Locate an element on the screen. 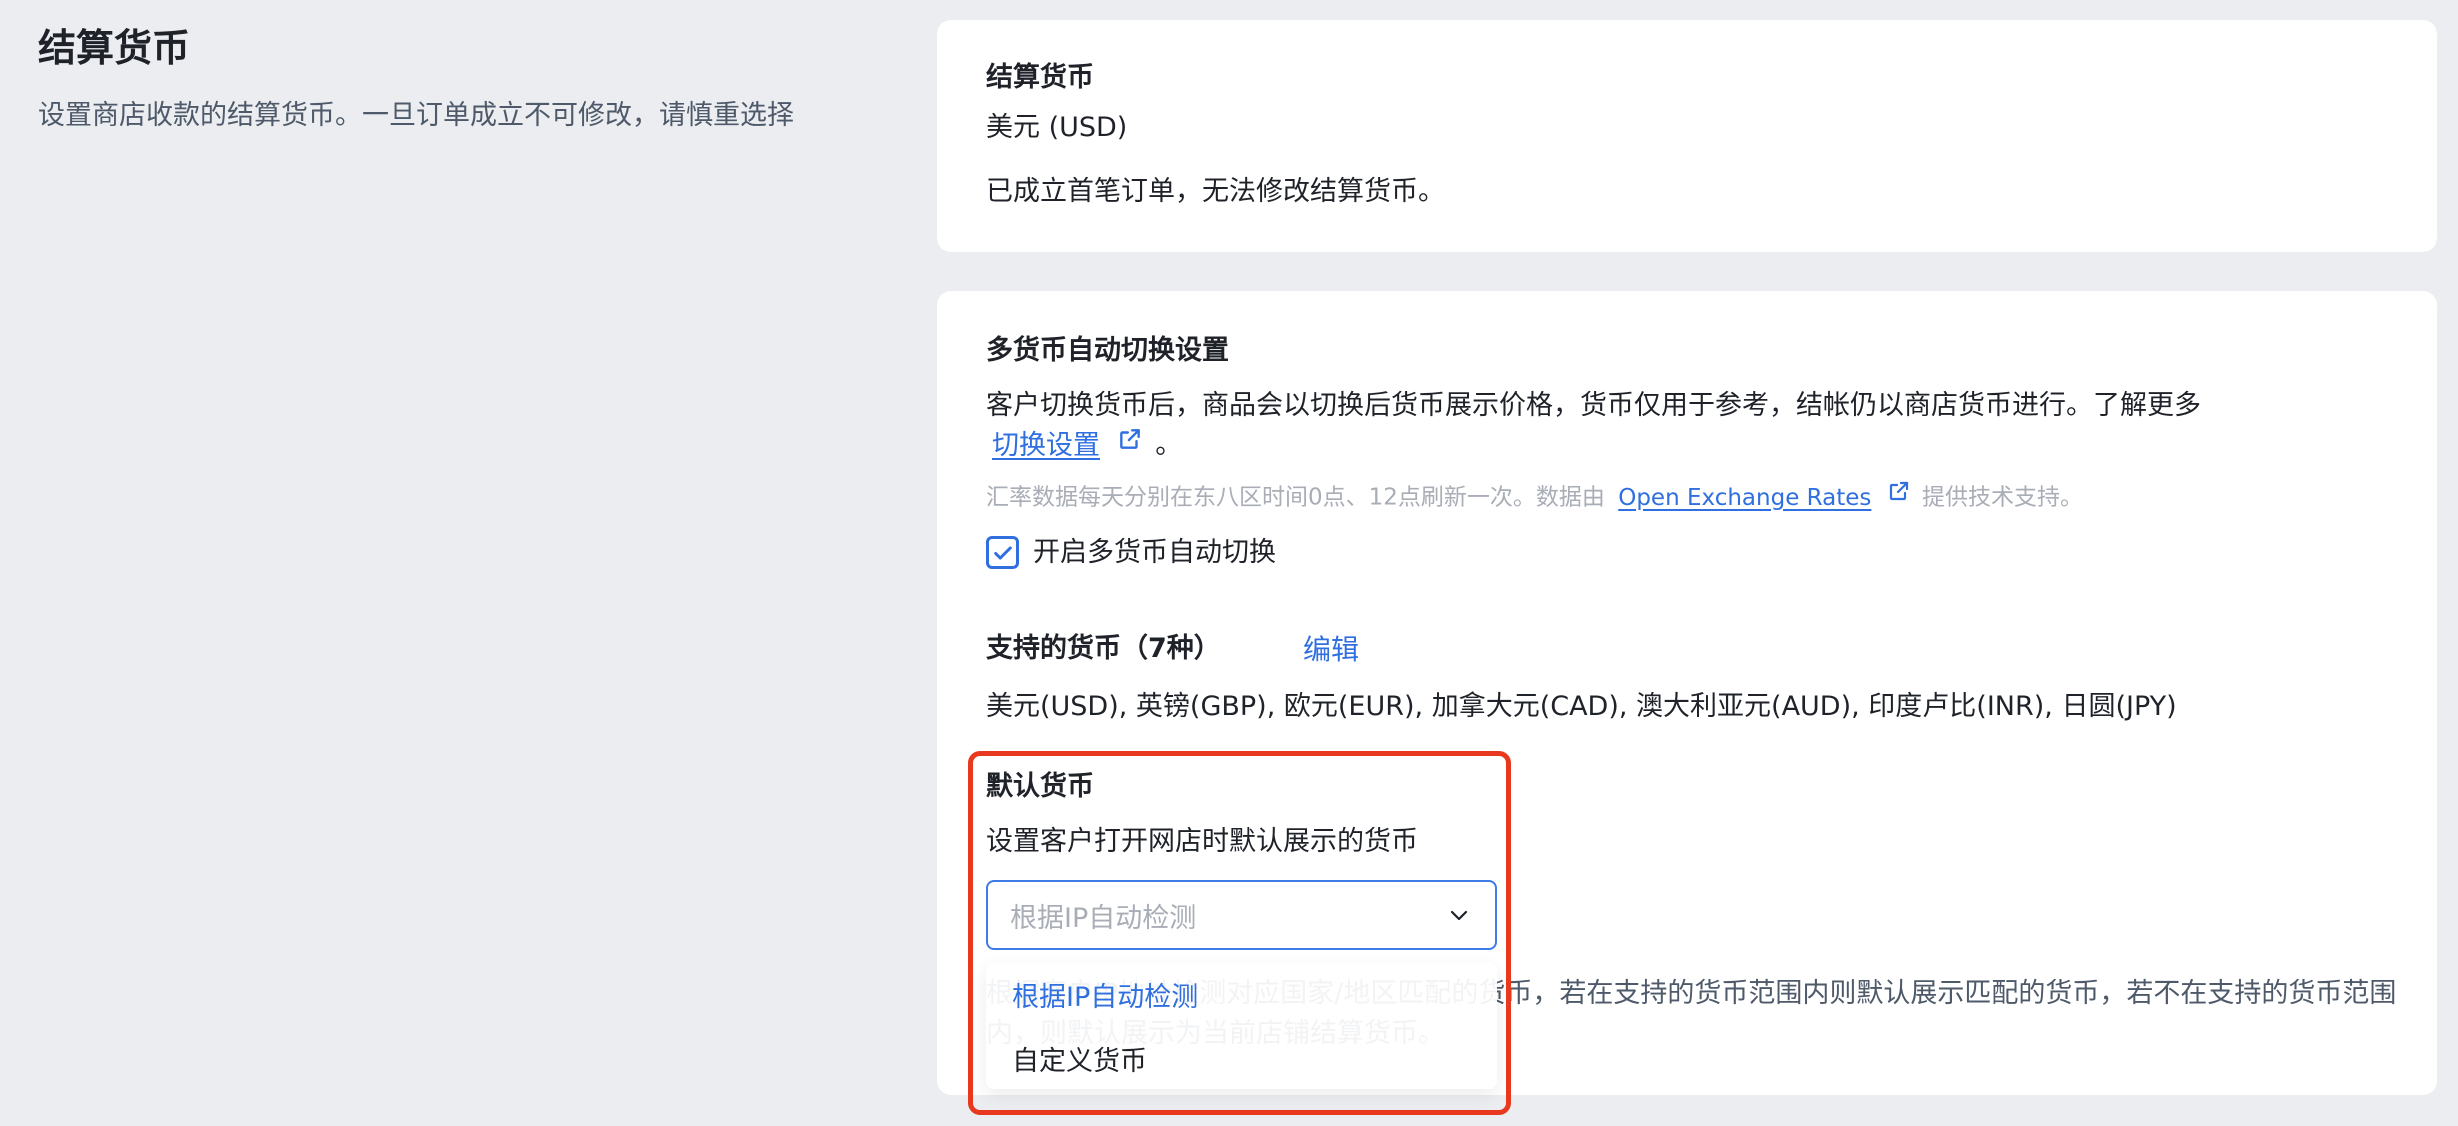 The width and height of the screenshot is (2458, 1126). multi-currency-checkbox is located at coordinates (1002, 552).